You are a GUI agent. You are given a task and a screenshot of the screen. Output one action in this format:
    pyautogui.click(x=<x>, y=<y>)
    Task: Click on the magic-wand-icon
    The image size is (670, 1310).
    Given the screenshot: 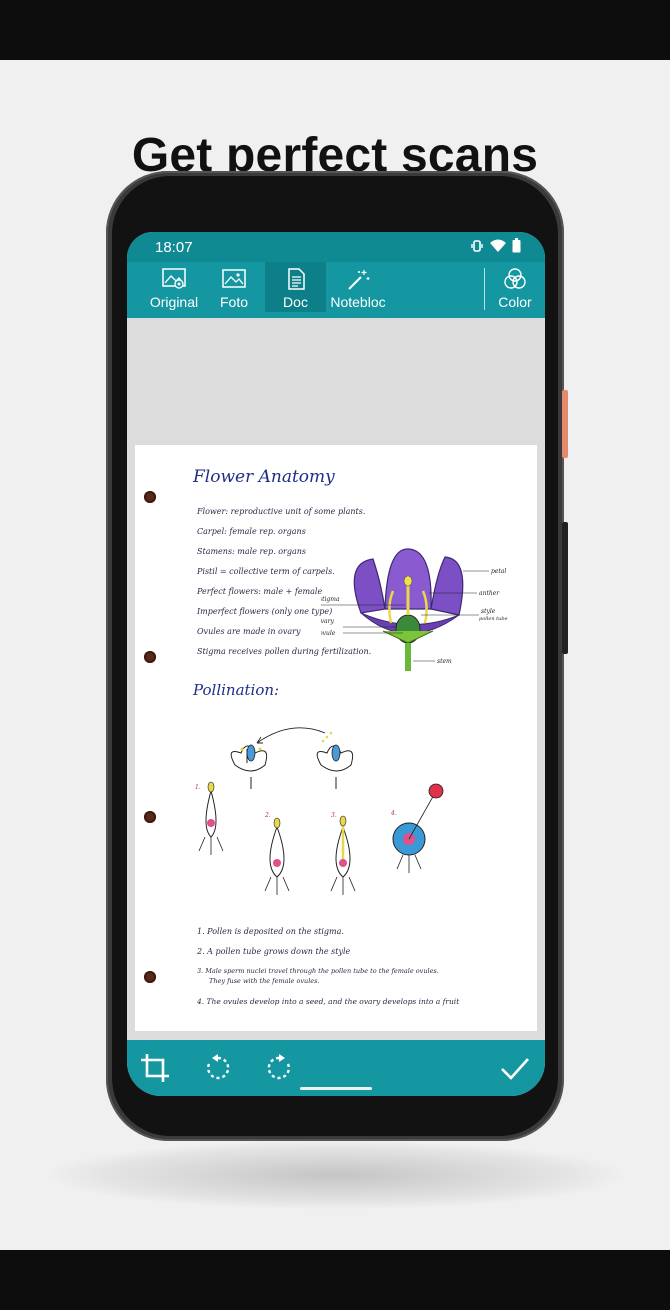 What is the action you would take?
    pyautogui.click(x=359, y=280)
    